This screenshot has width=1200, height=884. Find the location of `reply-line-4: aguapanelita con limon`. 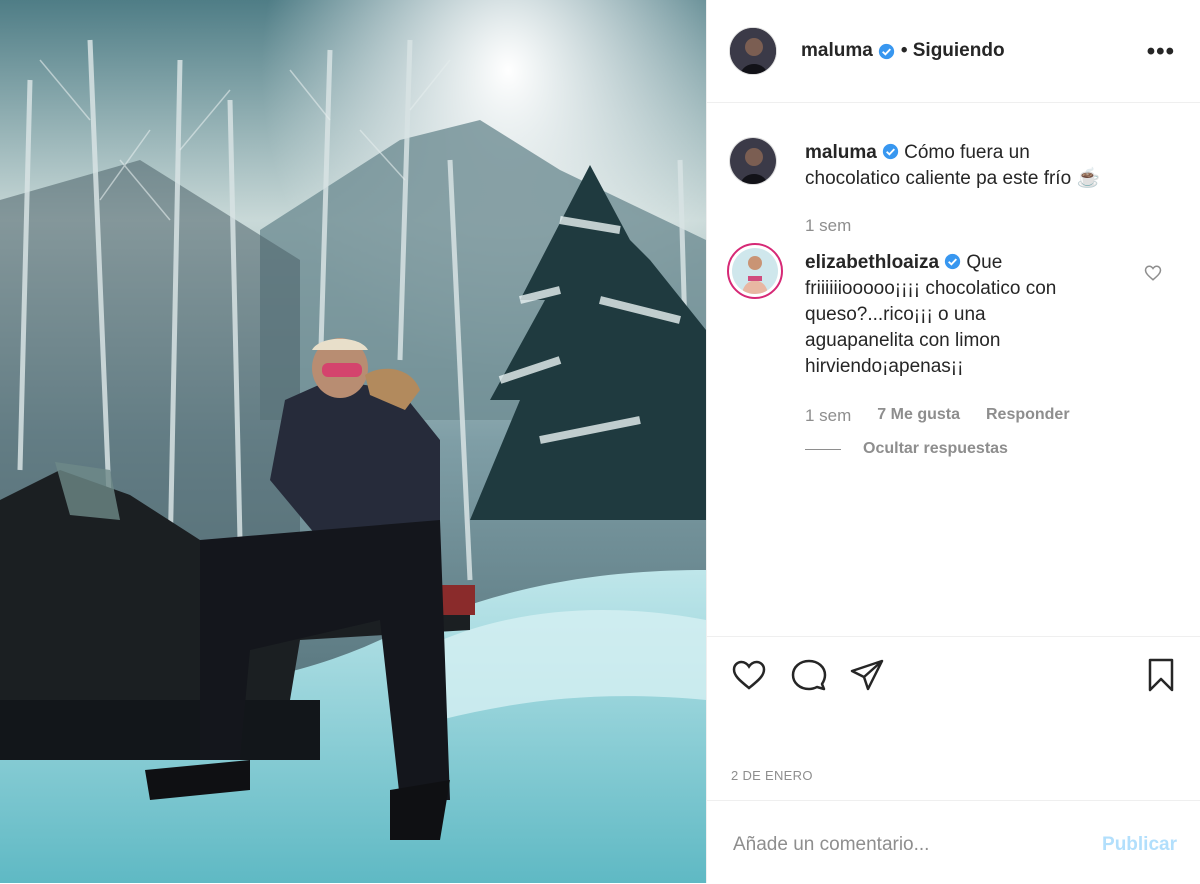

reply-line-4: aguapanelita con limon is located at coordinates (903, 340).